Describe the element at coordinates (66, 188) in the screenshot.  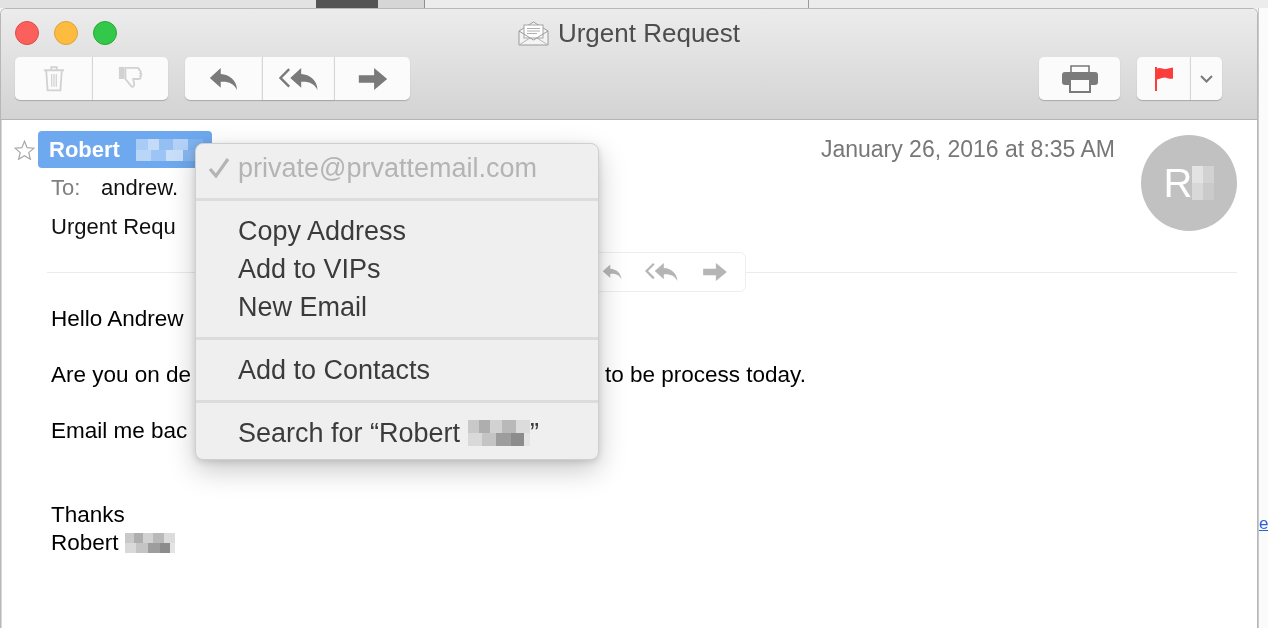
I see `to-label: To:` at that location.